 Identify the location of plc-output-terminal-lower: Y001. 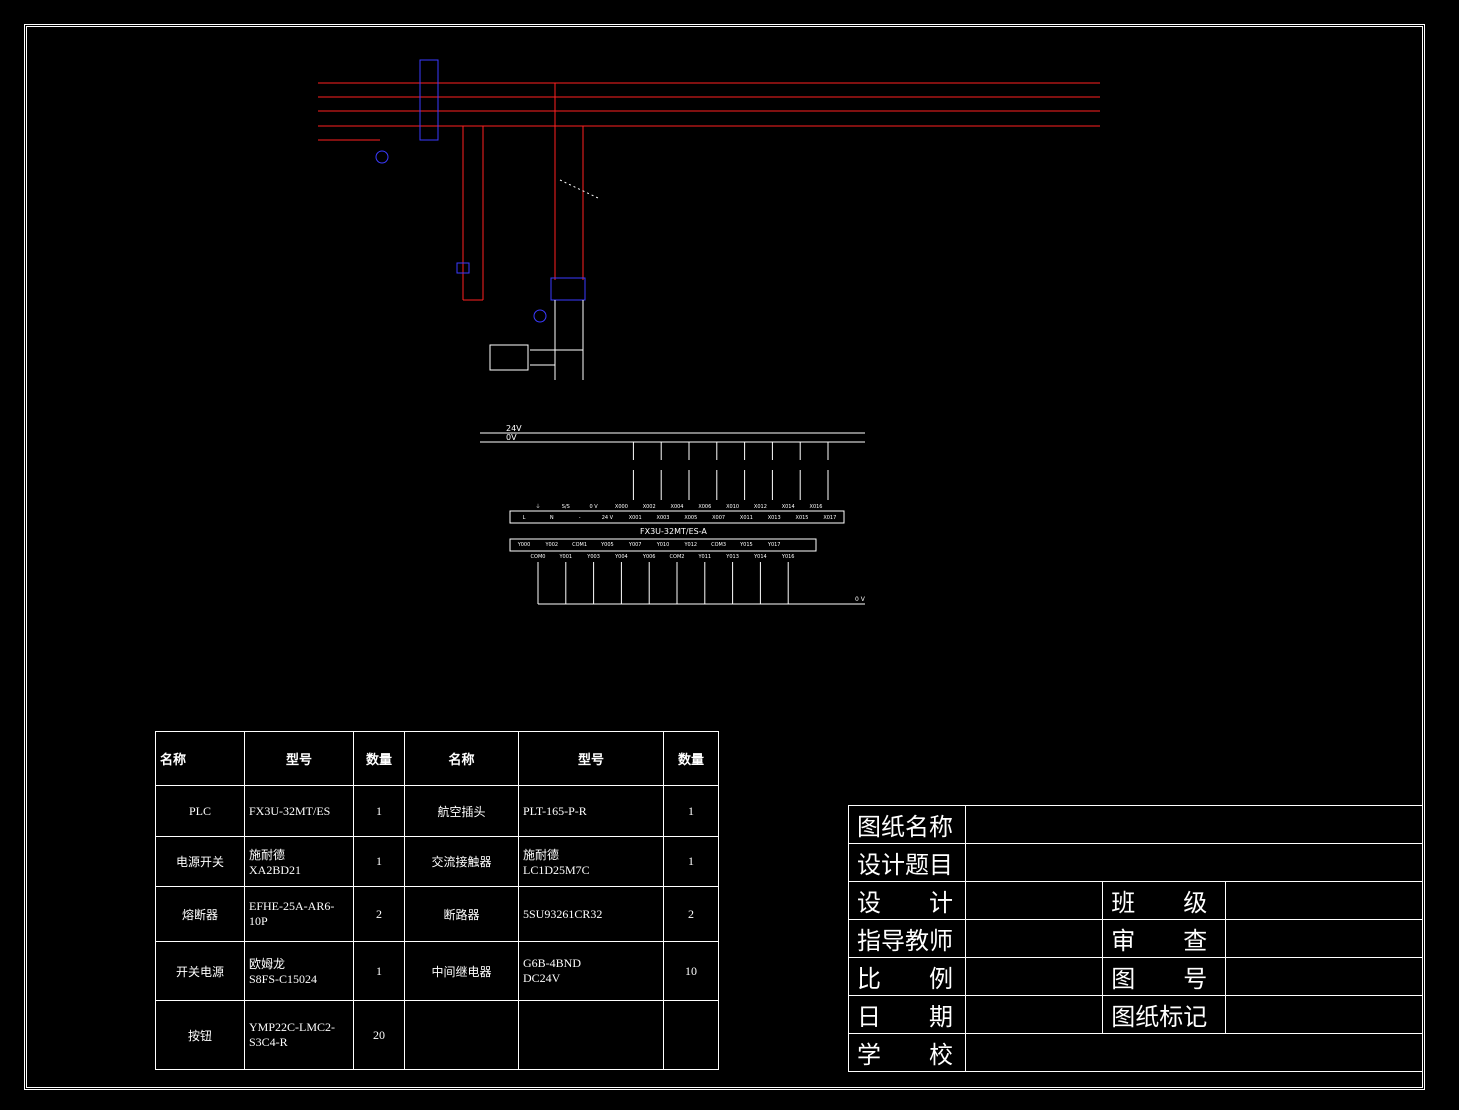
(565, 557).